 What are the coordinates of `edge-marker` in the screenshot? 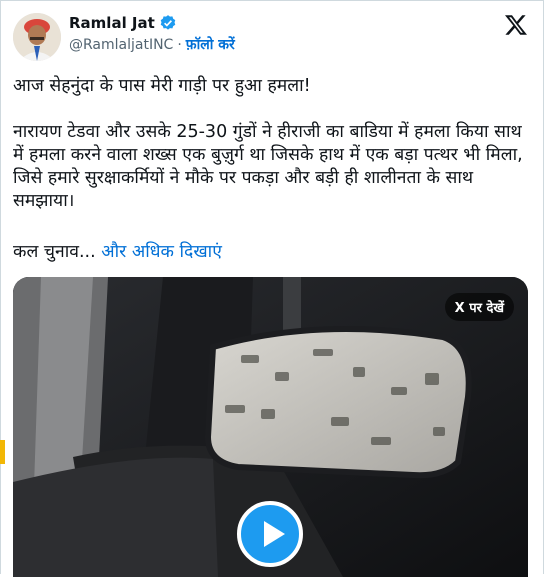 It's located at (2, 452).